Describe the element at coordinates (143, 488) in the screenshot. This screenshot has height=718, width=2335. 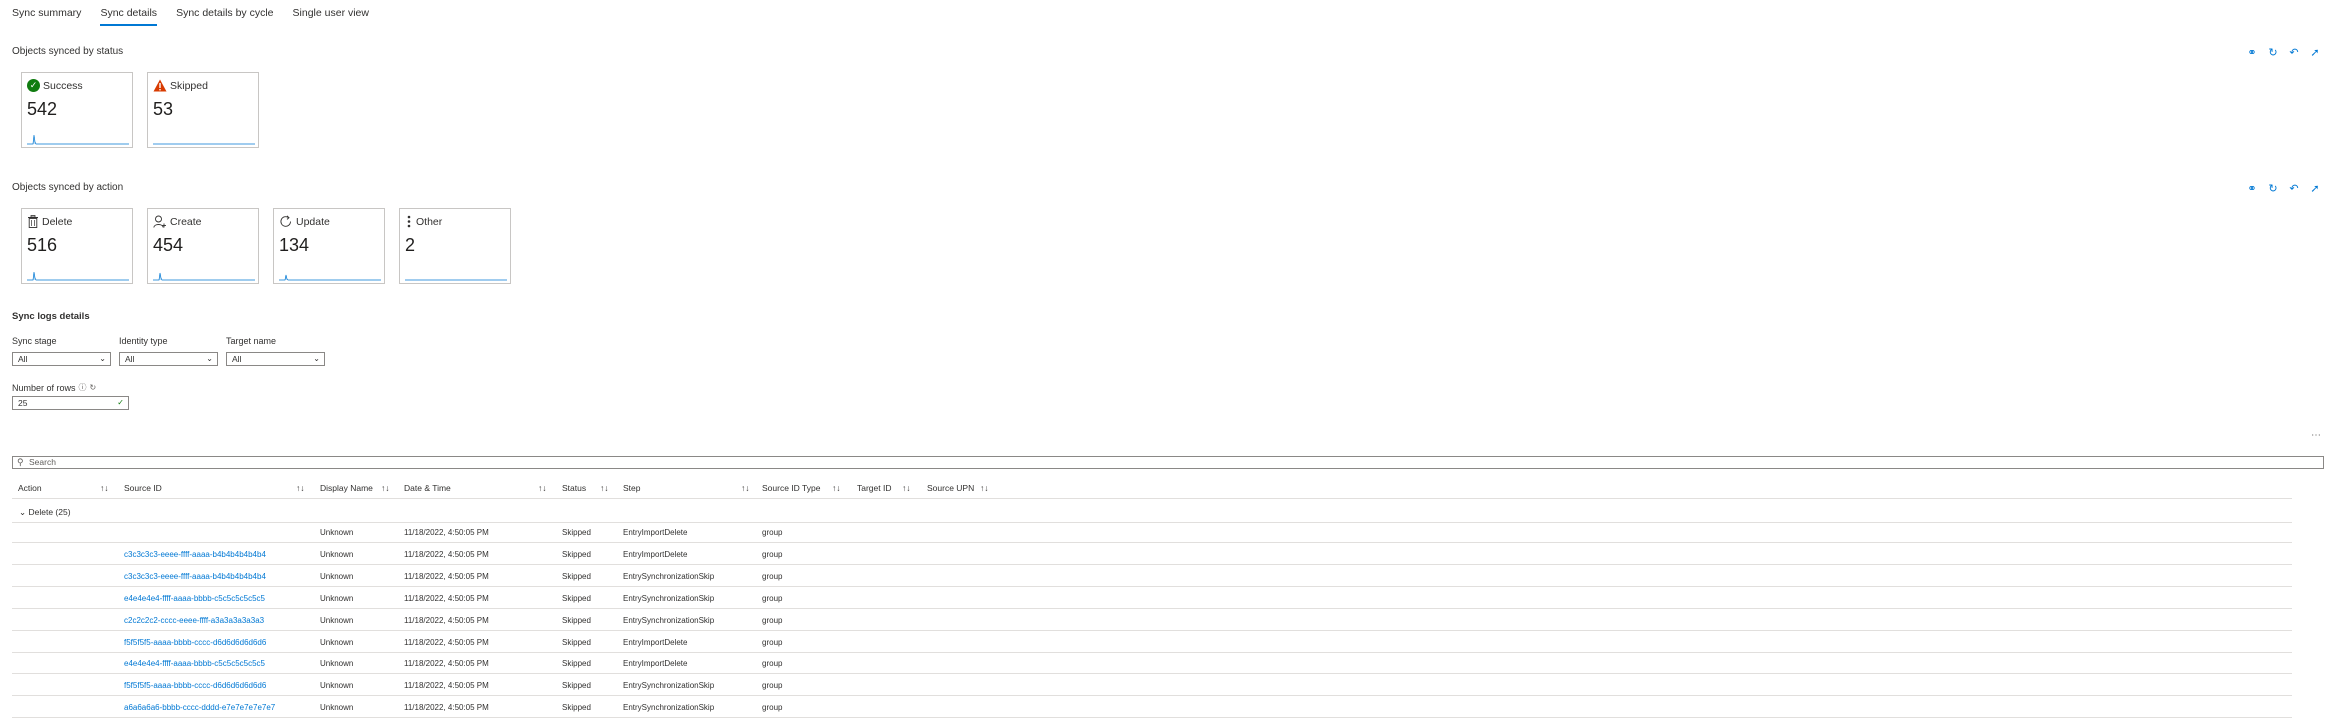
I see `column-header: Source ID` at that location.